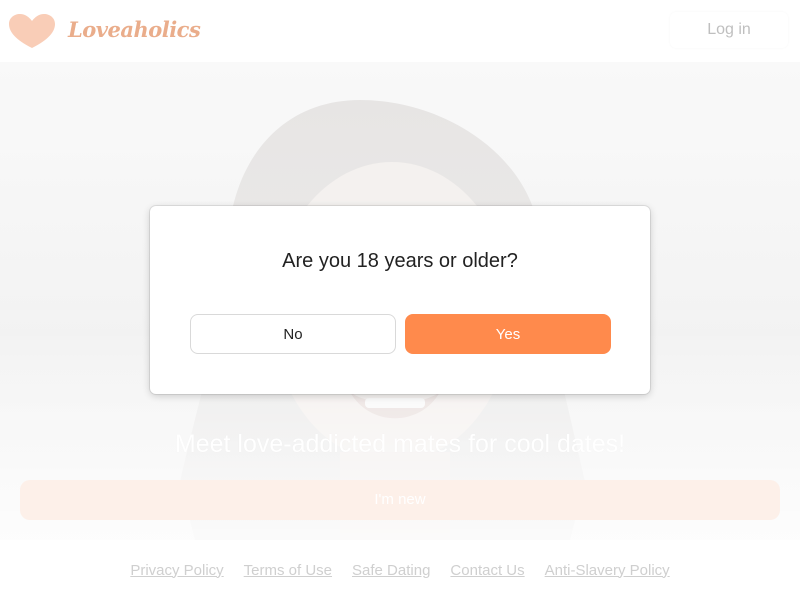 This screenshot has height=600, width=800. What do you see at coordinates (400, 261) in the screenshot?
I see `age-question: Are you 18 years or older?` at bounding box center [400, 261].